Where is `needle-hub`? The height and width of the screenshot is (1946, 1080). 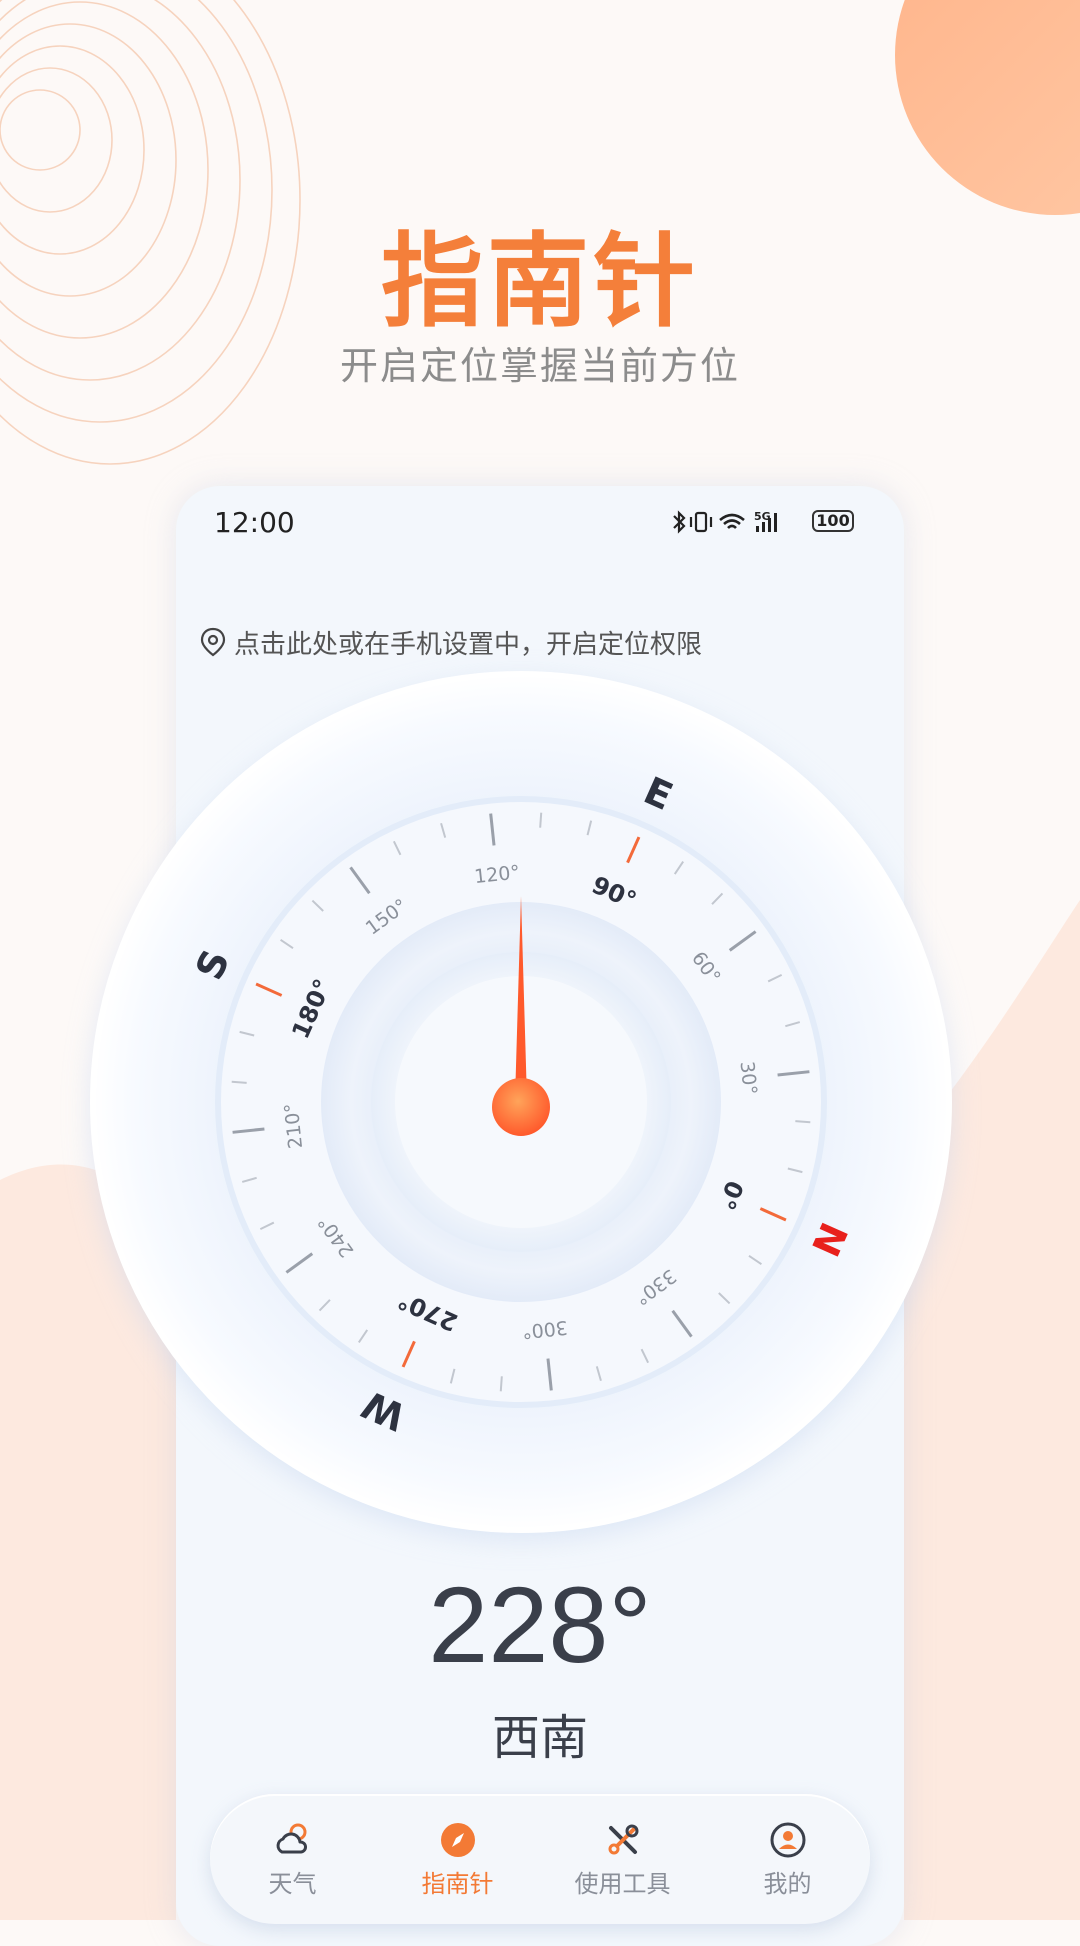 needle-hub is located at coordinates (521, 1107).